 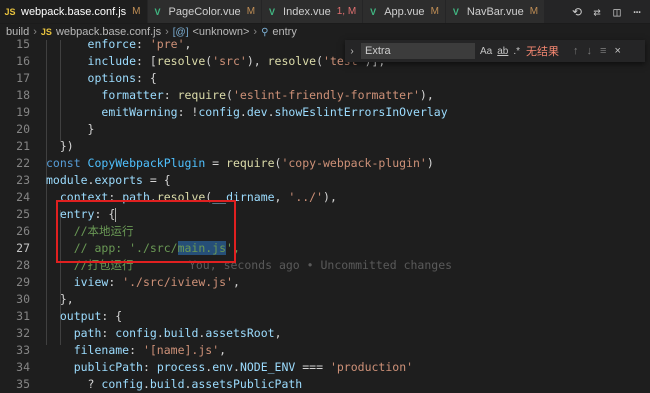 I want to click on code-line: 17 options: {, so click(x=325, y=78).